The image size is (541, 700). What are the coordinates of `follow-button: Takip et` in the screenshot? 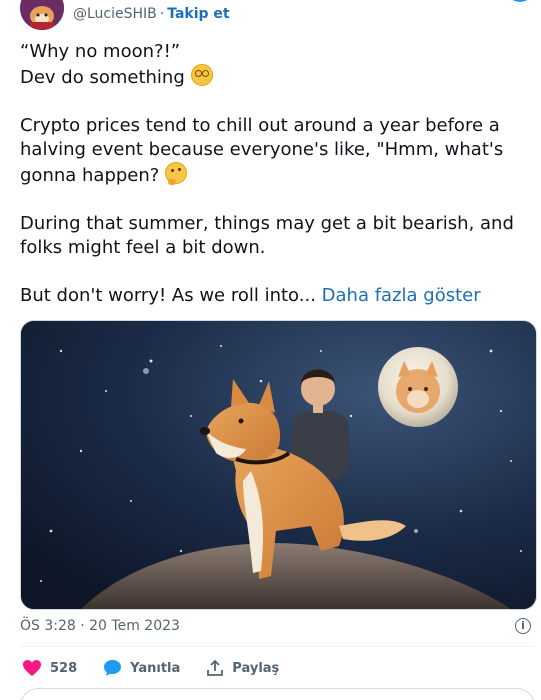 It's located at (198, 14).